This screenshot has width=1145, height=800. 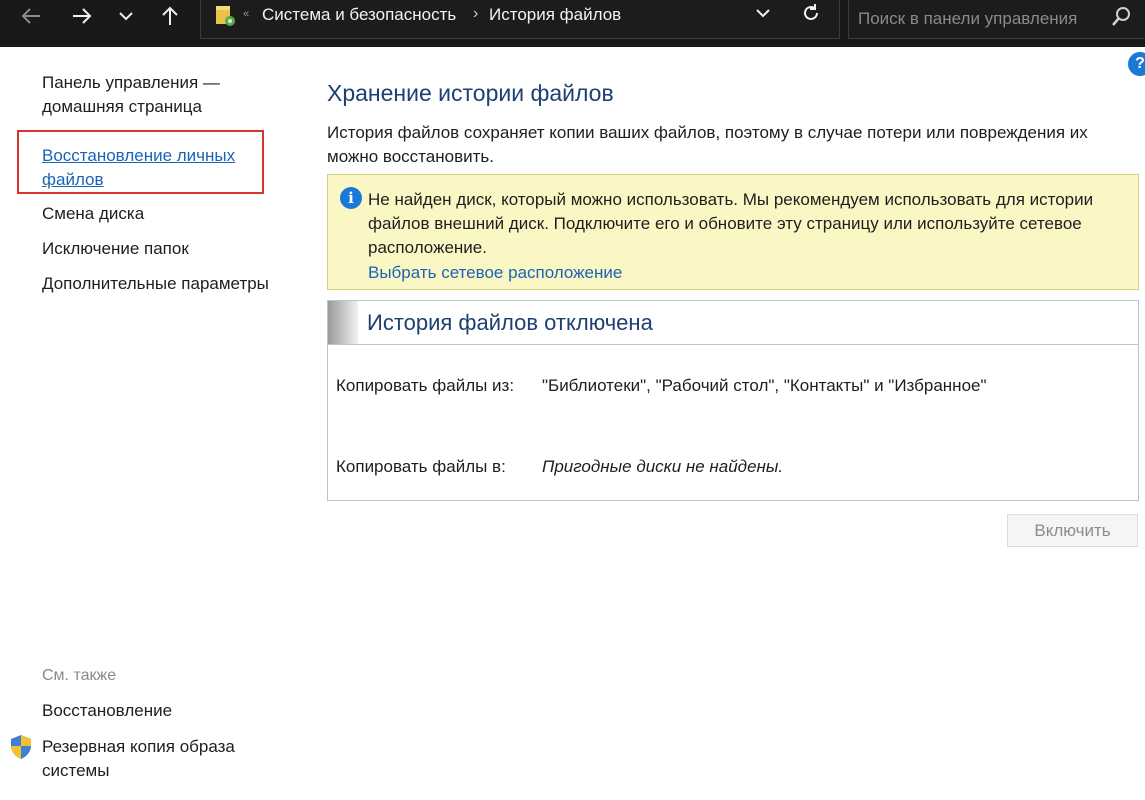 What do you see at coordinates (763, 15) in the screenshot?
I see `address-dropdown-icon` at bounding box center [763, 15].